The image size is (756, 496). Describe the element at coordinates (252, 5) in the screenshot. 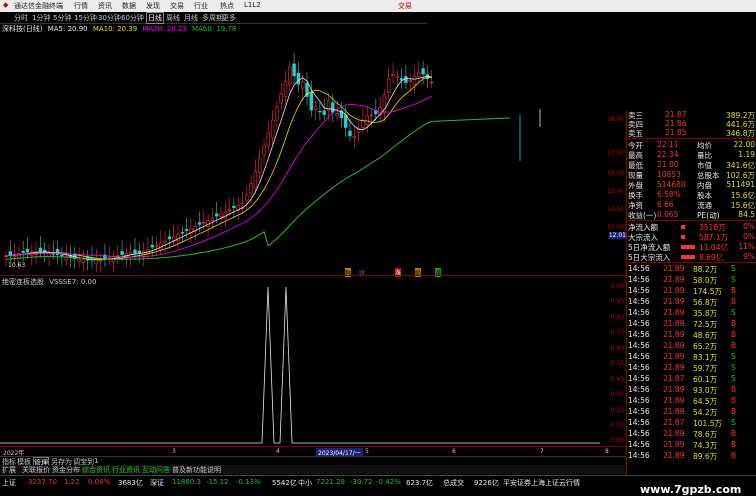

I see `menu-l1l2: L1L2` at that location.